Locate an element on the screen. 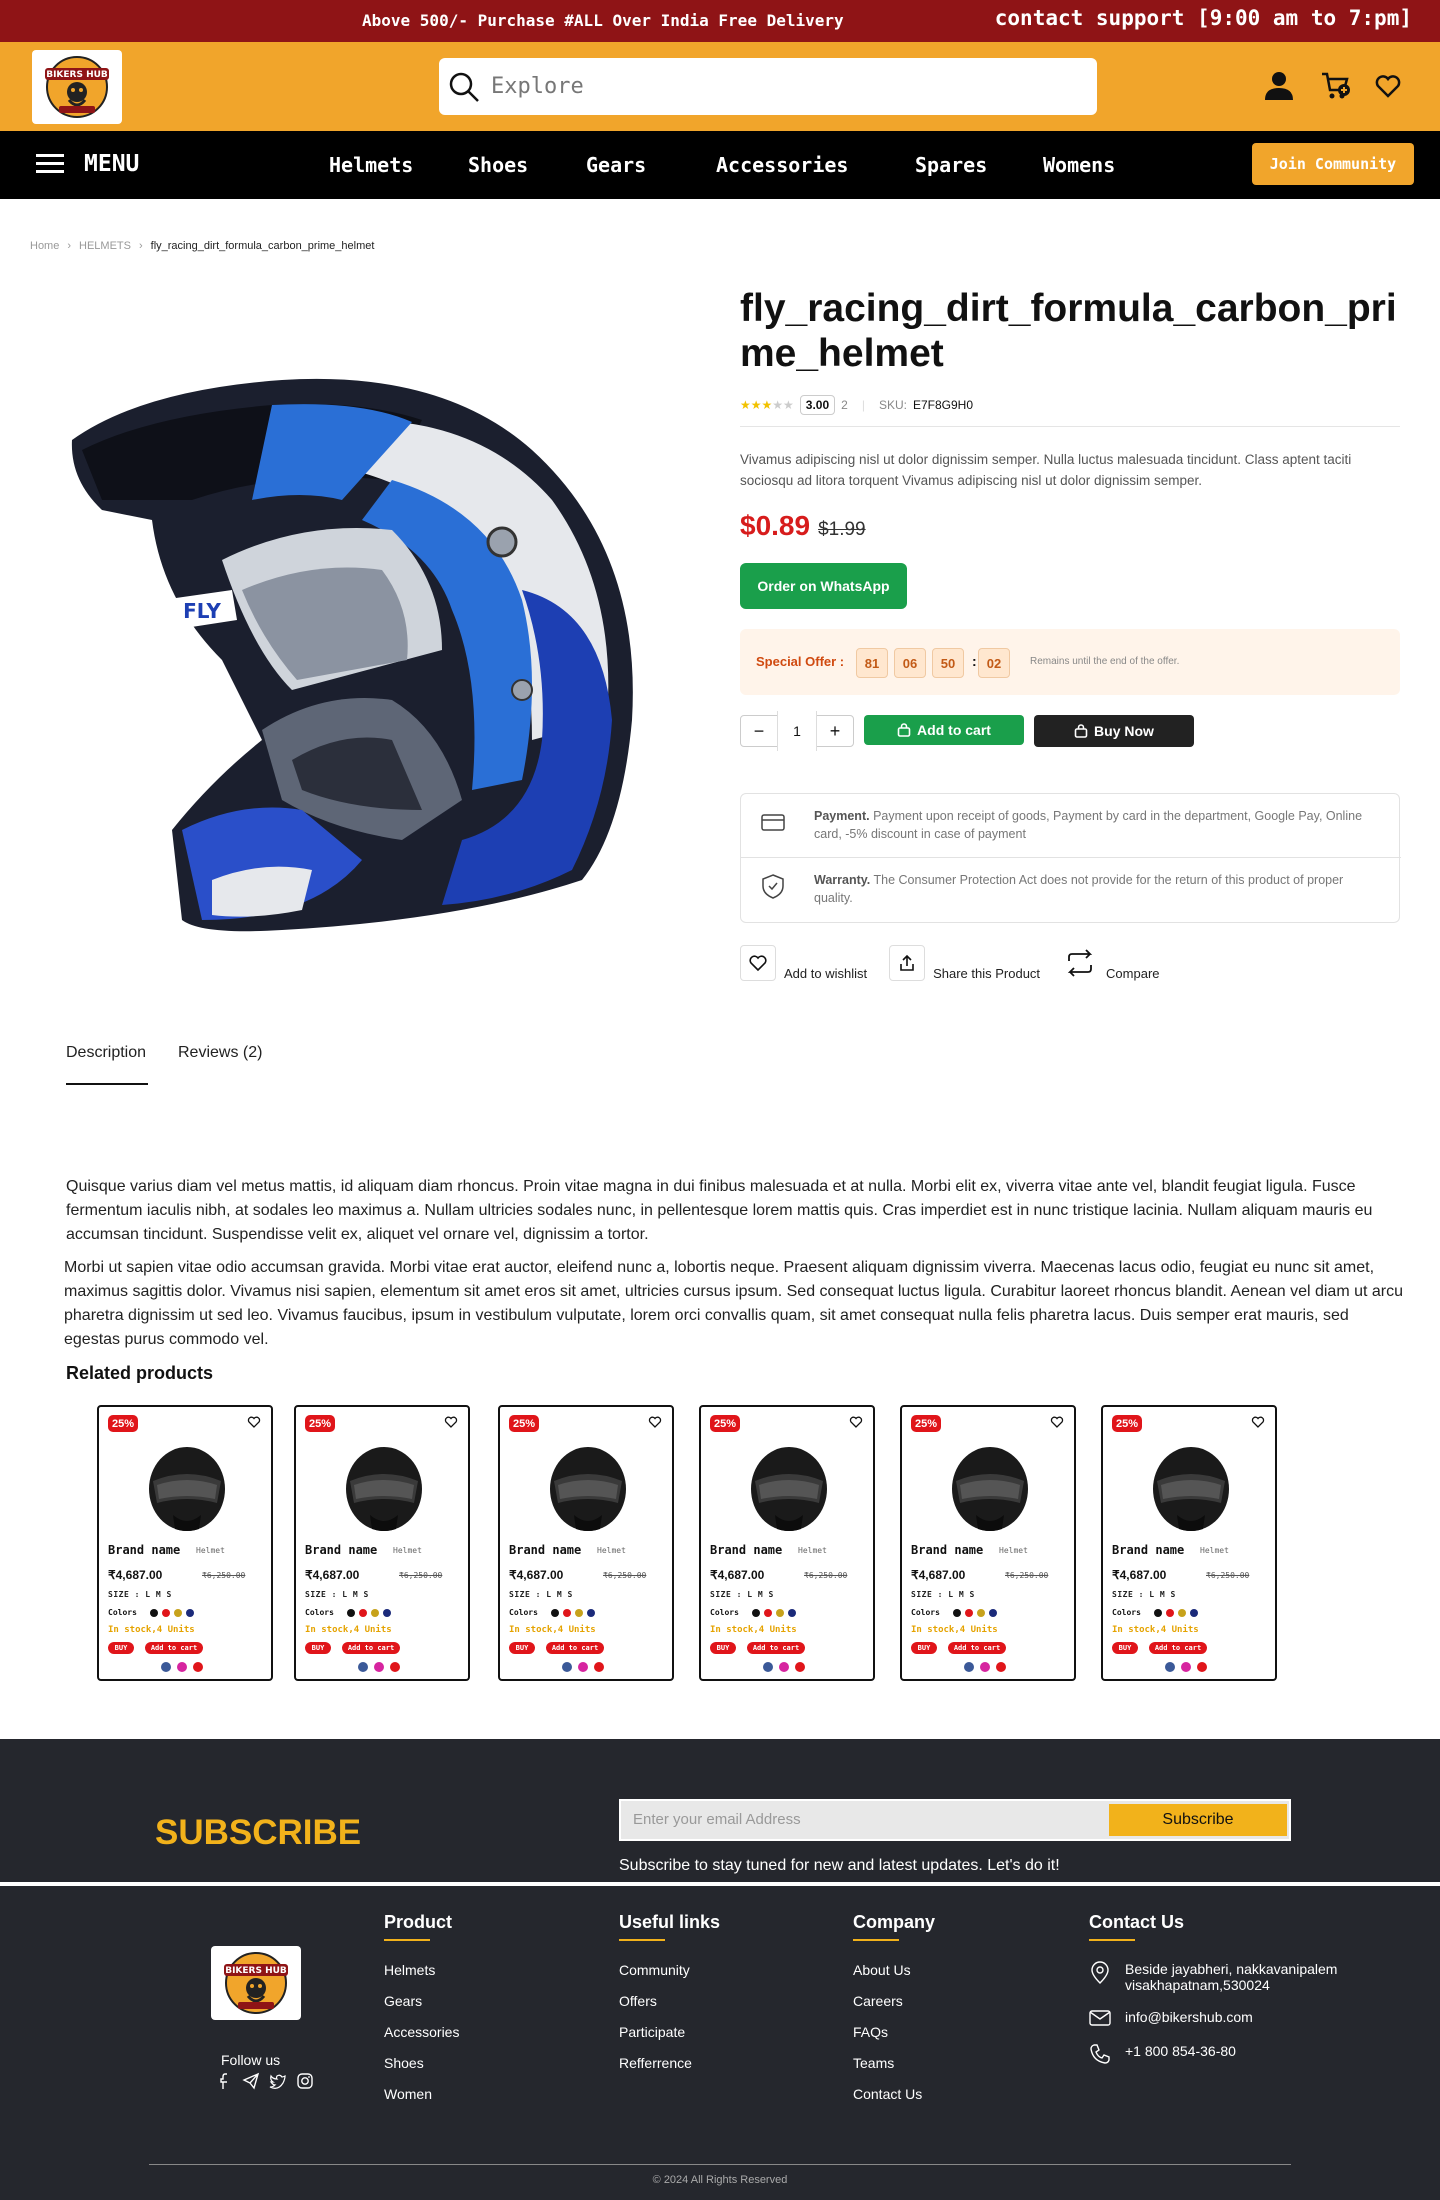  minus-icon: − is located at coordinates (759, 731).